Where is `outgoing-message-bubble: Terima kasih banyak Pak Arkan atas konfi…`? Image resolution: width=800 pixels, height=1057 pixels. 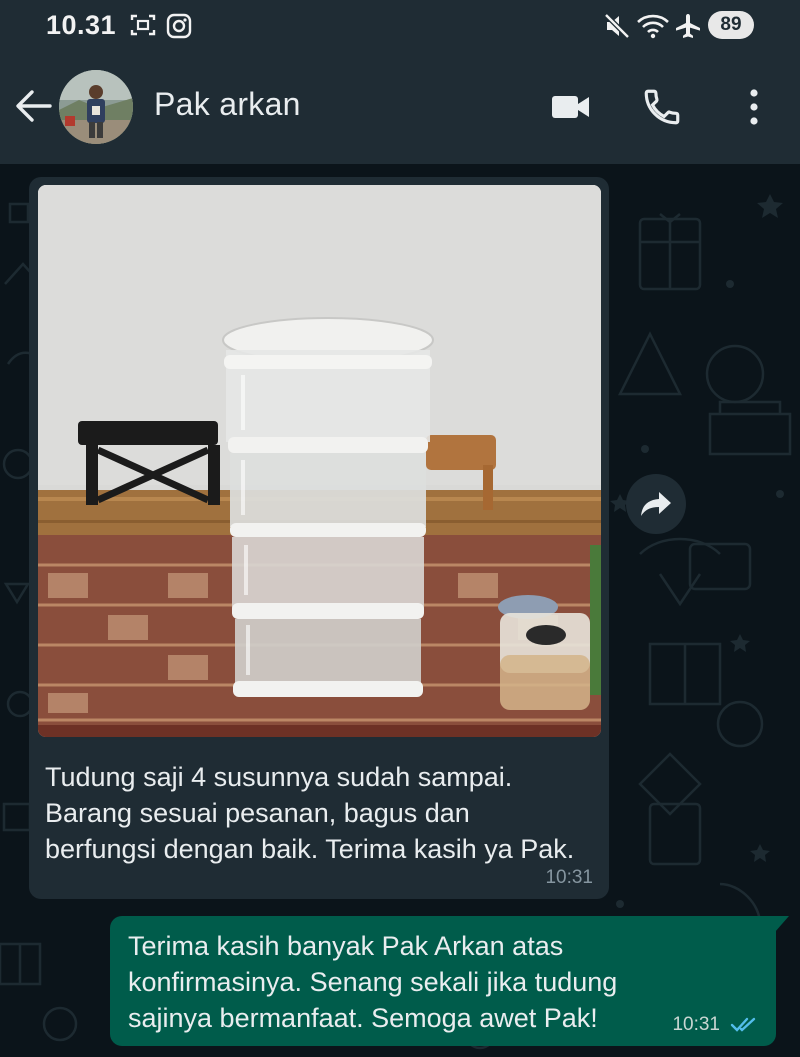 outgoing-message-bubble: Terima kasih banyak Pak Arkan atas konfi… is located at coordinates (443, 981).